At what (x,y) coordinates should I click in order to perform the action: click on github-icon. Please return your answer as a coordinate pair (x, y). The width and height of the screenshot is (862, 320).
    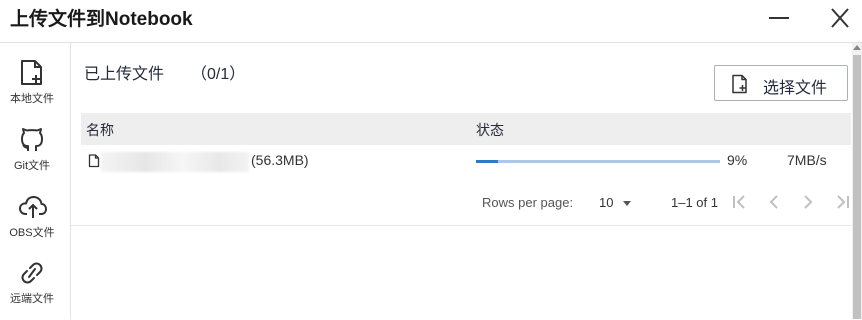
    Looking at the image, I should click on (32, 139).